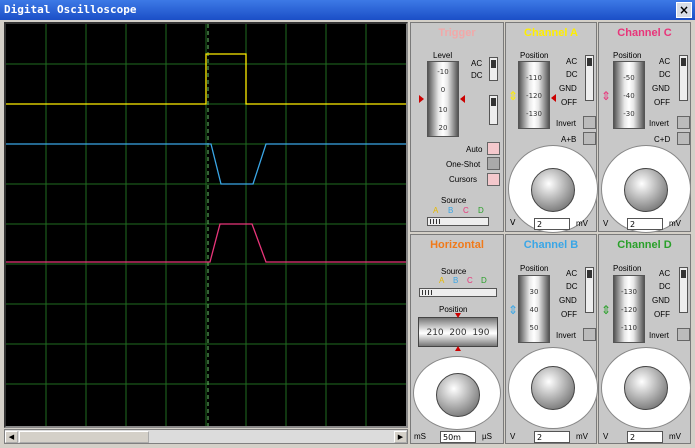 The height and width of the screenshot is (448, 695). Describe the element at coordinates (534, 309) in the screenshot. I see `channel-b-position-drum: 30 40 50` at that location.